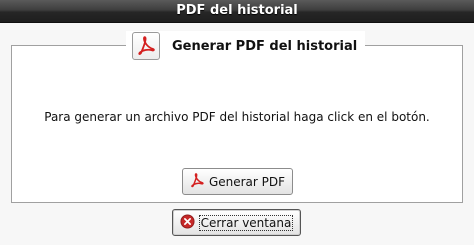 This screenshot has height=245, width=474. Describe the element at coordinates (246, 222) in the screenshot. I see `close-window-label: Cerrar ventana` at that location.